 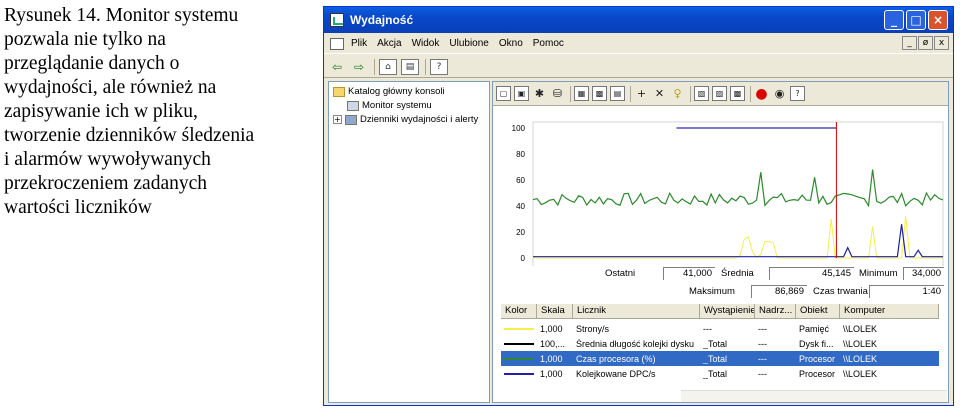 What do you see at coordinates (539, 93) in the screenshot?
I see `current-activity-icon: ✱` at bounding box center [539, 93].